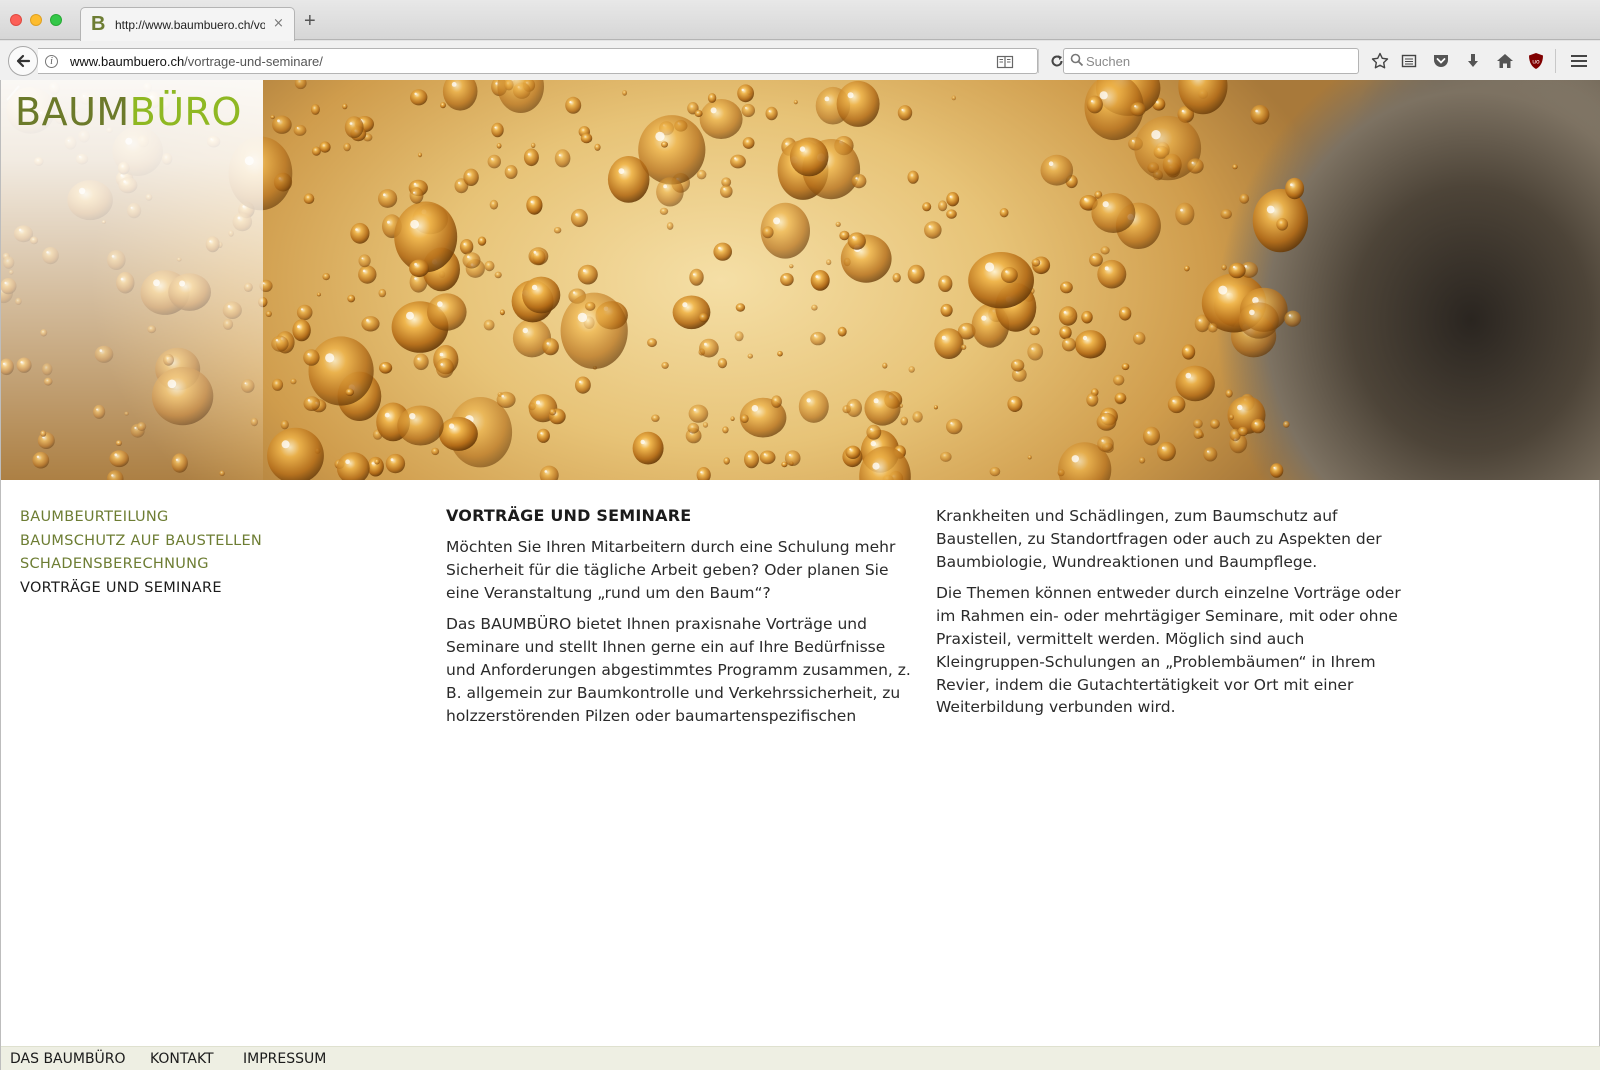  What do you see at coordinates (278, 23) in the screenshot?
I see `close-tab-icon: ×` at bounding box center [278, 23].